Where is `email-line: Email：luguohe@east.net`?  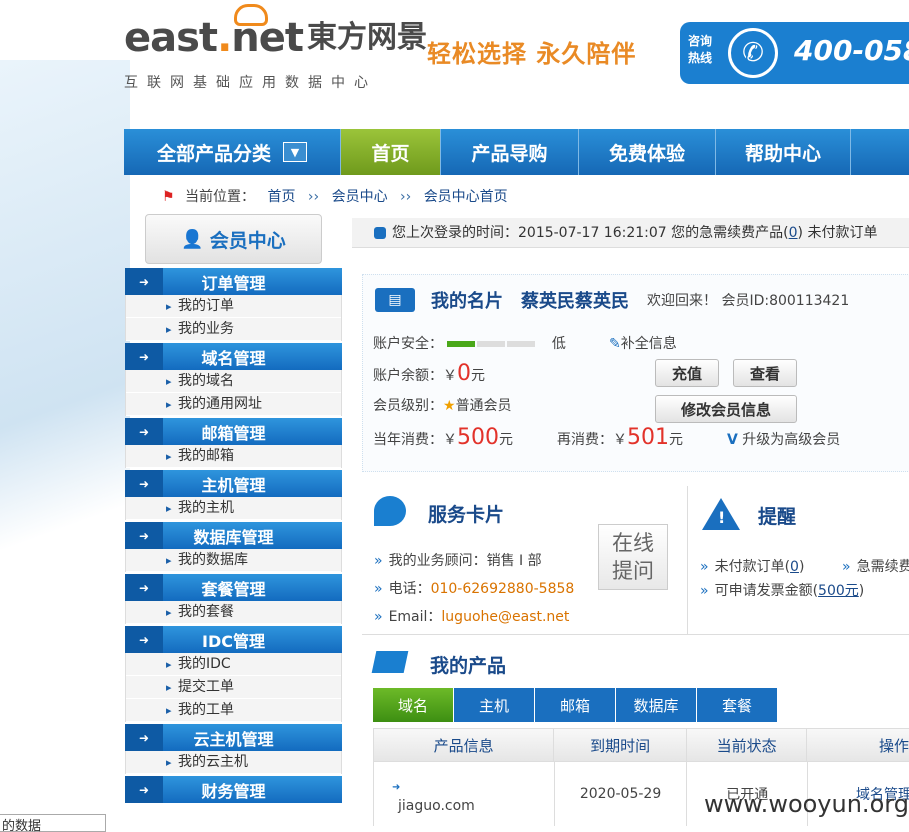
email-line: Email：luguohe@east.net is located at coordinates (472, 616).